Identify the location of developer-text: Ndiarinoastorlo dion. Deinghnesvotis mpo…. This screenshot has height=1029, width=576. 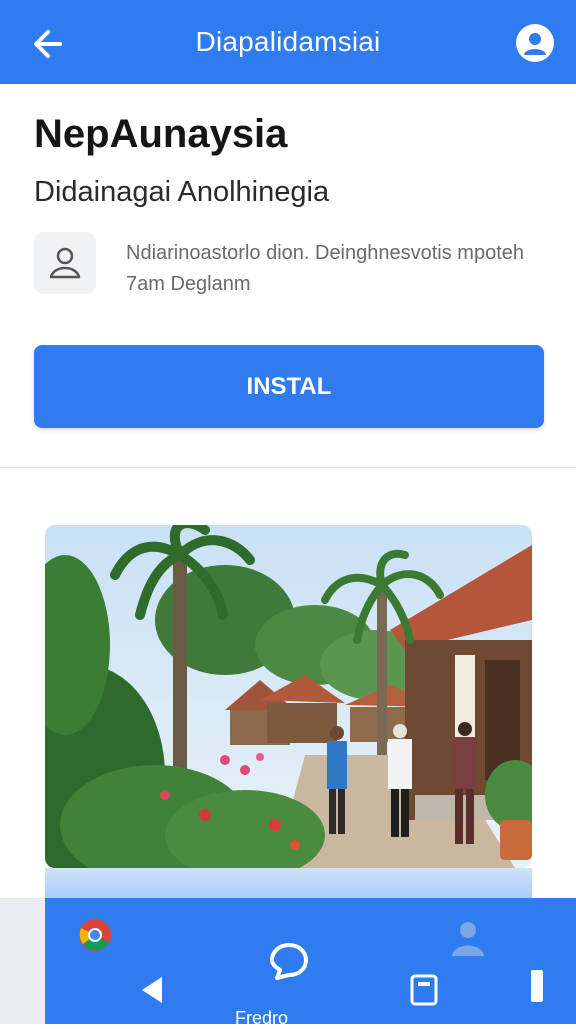
(325, 268).